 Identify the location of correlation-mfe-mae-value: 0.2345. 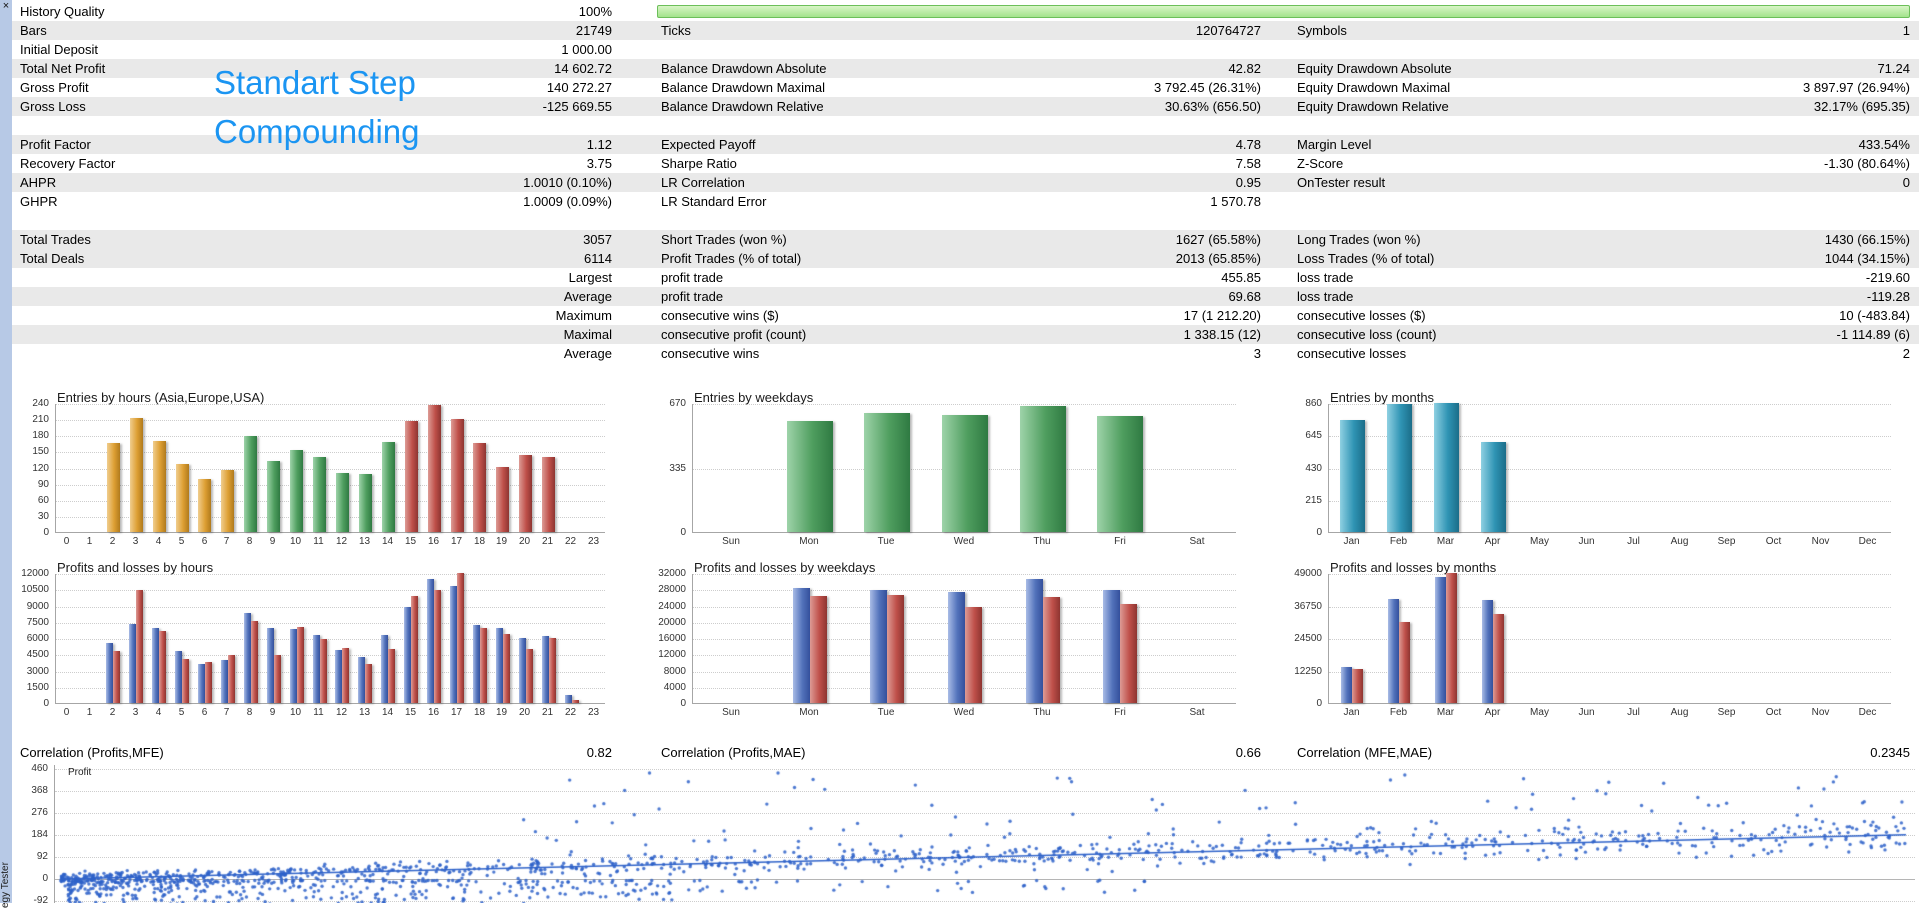
(1890, 752).